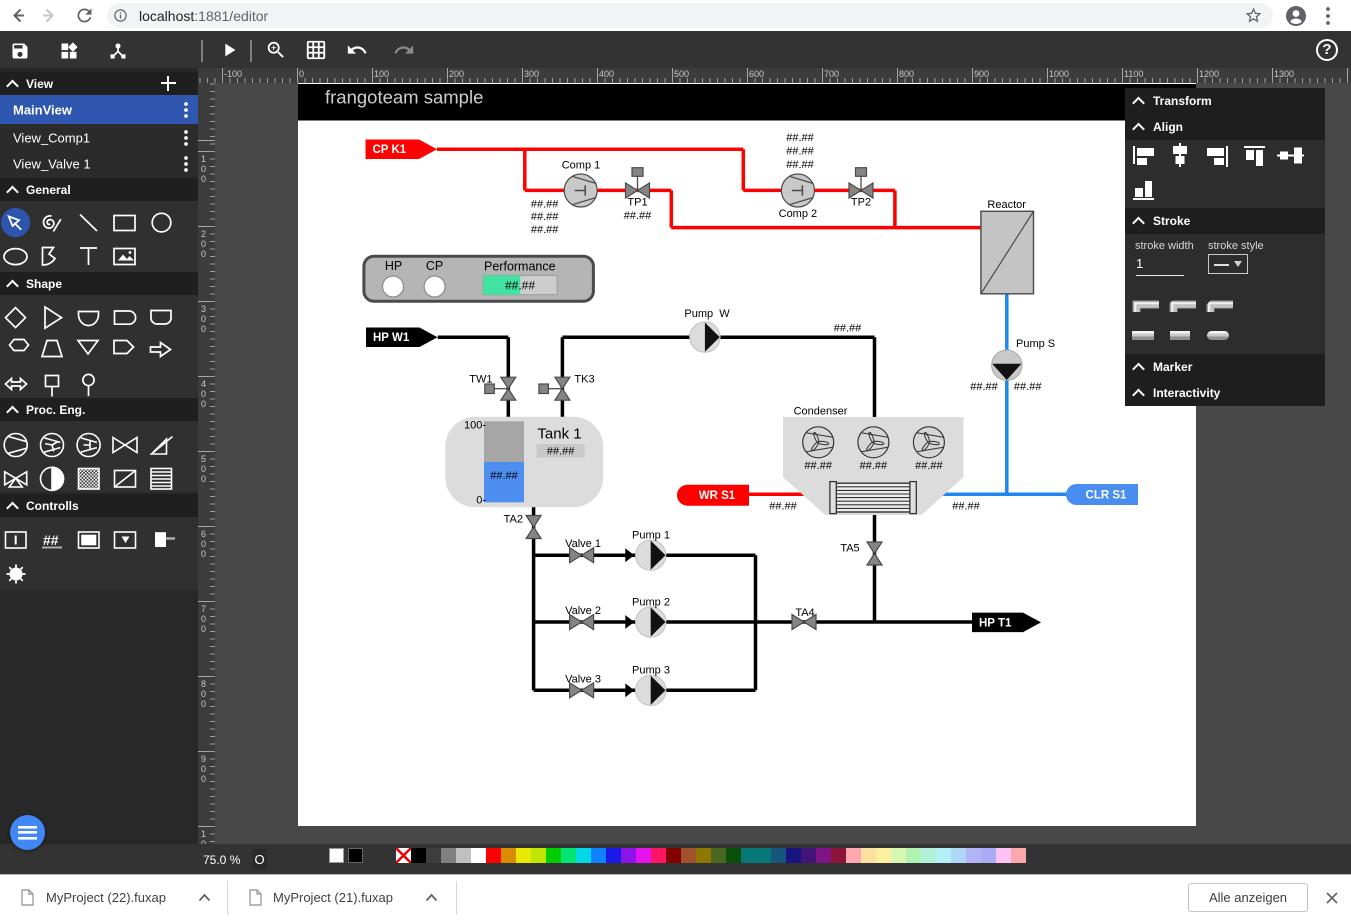 This screenshot has width=1351, height=920. What do you see at coordinates (475, 426) in the screenshot?
I see `svg-text: 100-` at bounding box center [475, 426].